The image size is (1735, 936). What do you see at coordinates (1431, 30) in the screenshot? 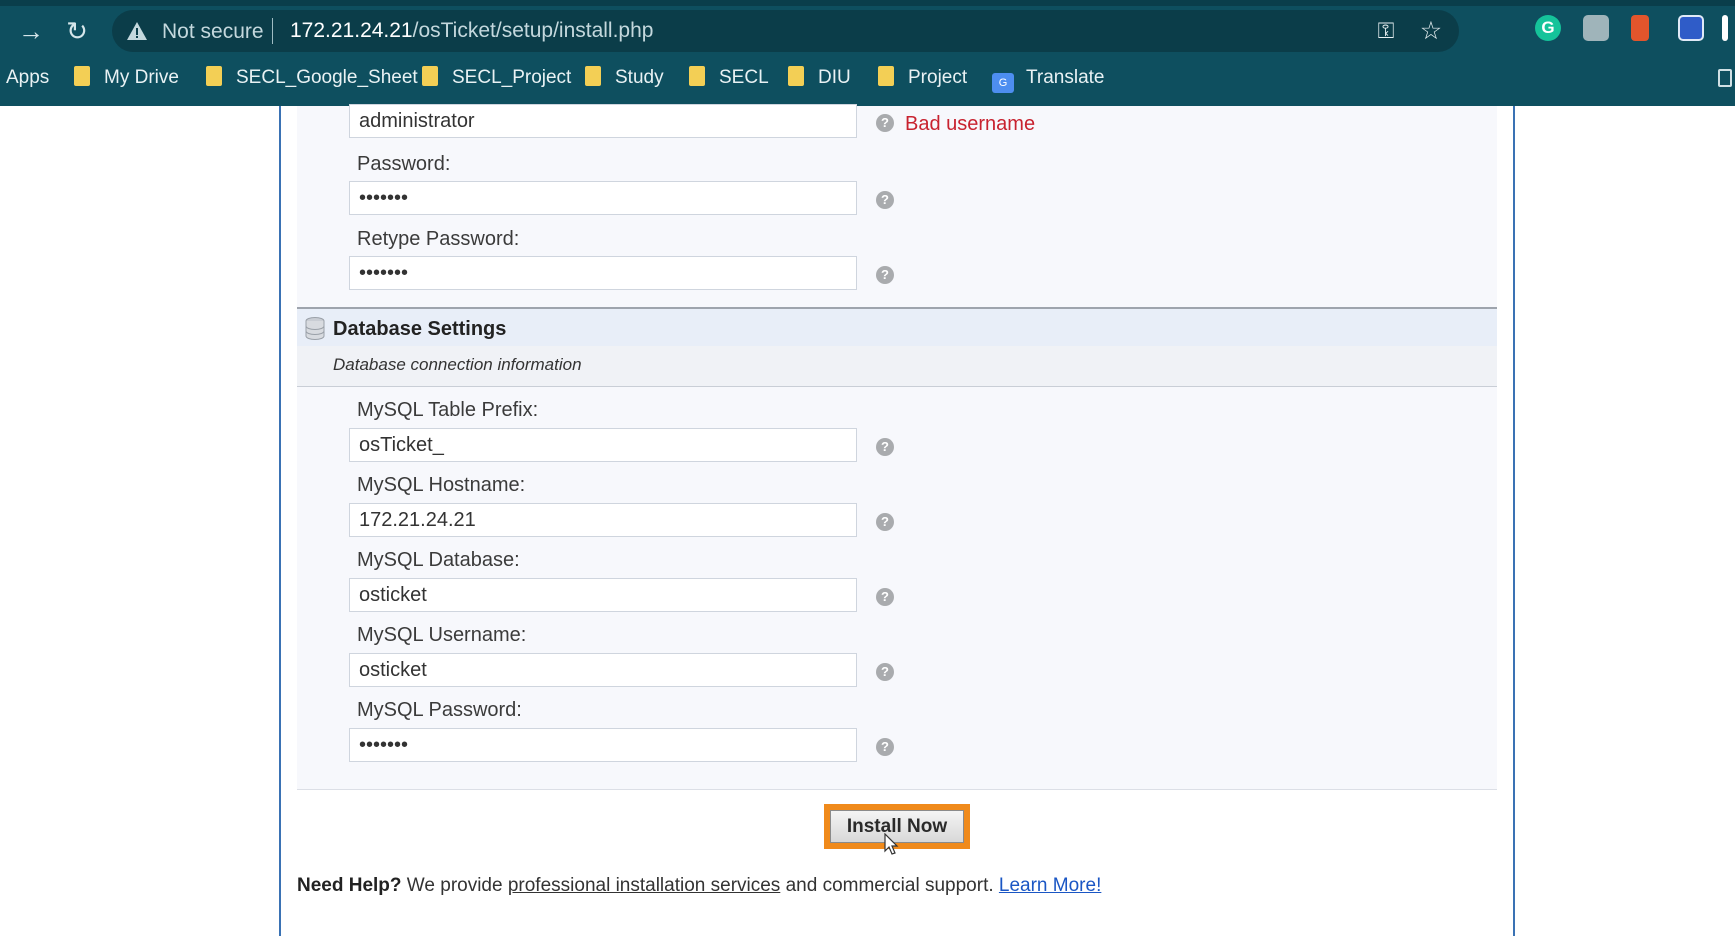
I see `bookmark-star-icon: ☆` at bounding box center [1431, 30].